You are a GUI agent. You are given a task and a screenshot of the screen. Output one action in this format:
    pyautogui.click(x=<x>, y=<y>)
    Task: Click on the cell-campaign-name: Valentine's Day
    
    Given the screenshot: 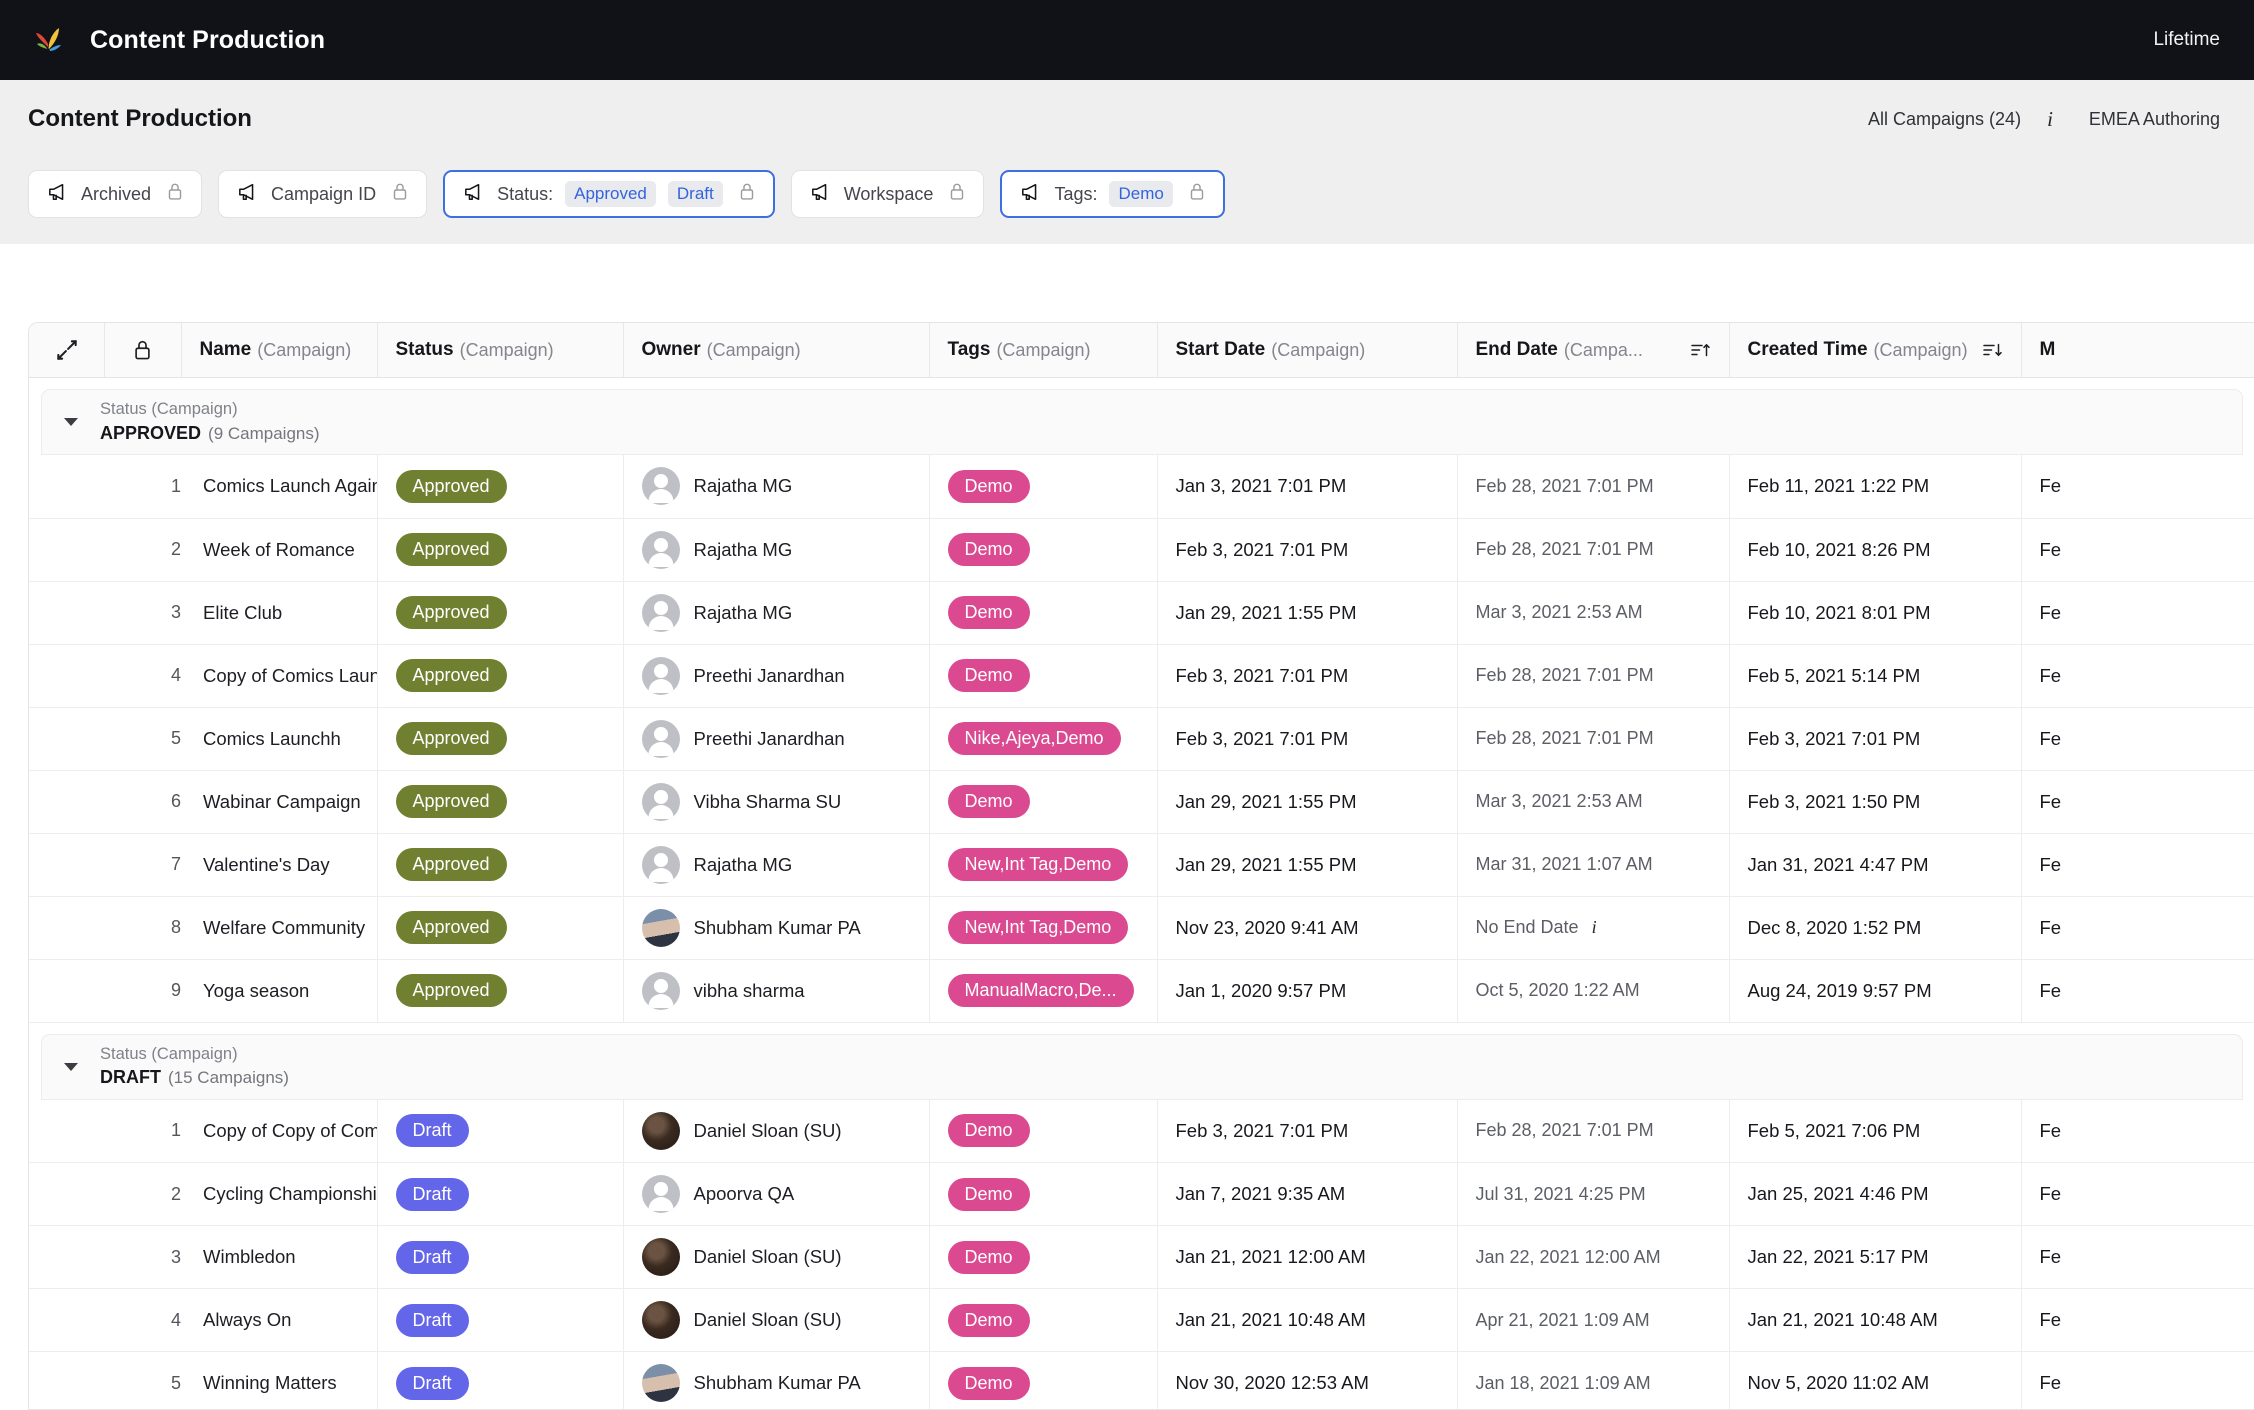 What is the action you would take?
    pyautogui.click(x=279, y=865)
    